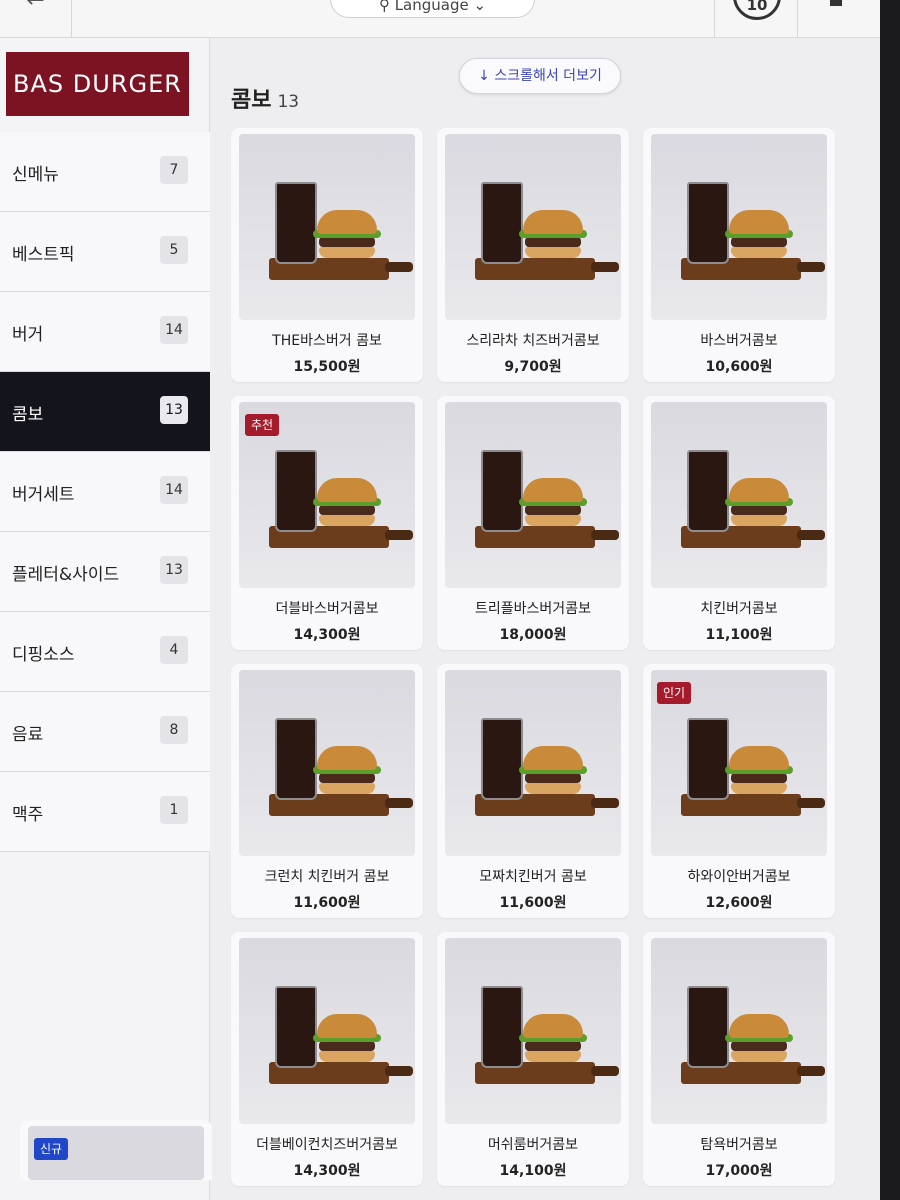 The image size is (900, 1200). I want to click on product-card: 바스버거콤보 10,600원, so click(739, 255).